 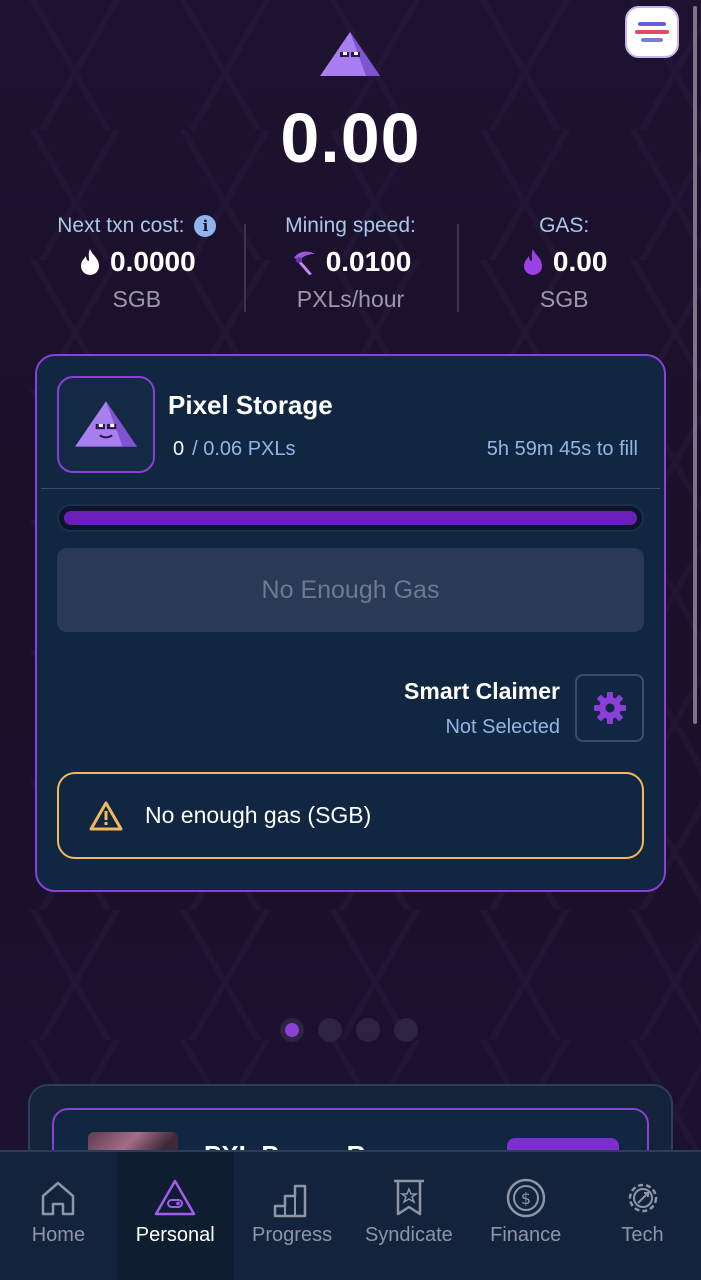 I want to click on stat-gas: GAS: 0.00 SGB, so click(x=564, y=266).